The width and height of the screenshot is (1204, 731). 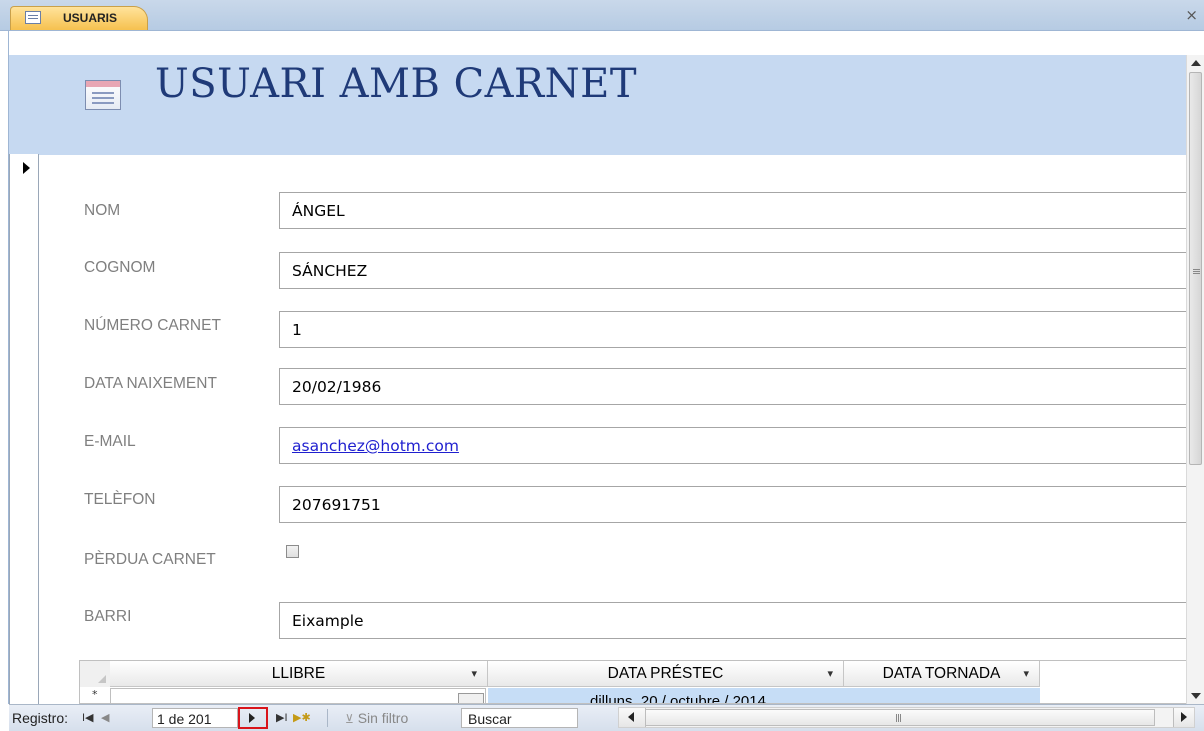 I want to click on cognom-field: SÁNCHEZ, so click(x=734, y=270).